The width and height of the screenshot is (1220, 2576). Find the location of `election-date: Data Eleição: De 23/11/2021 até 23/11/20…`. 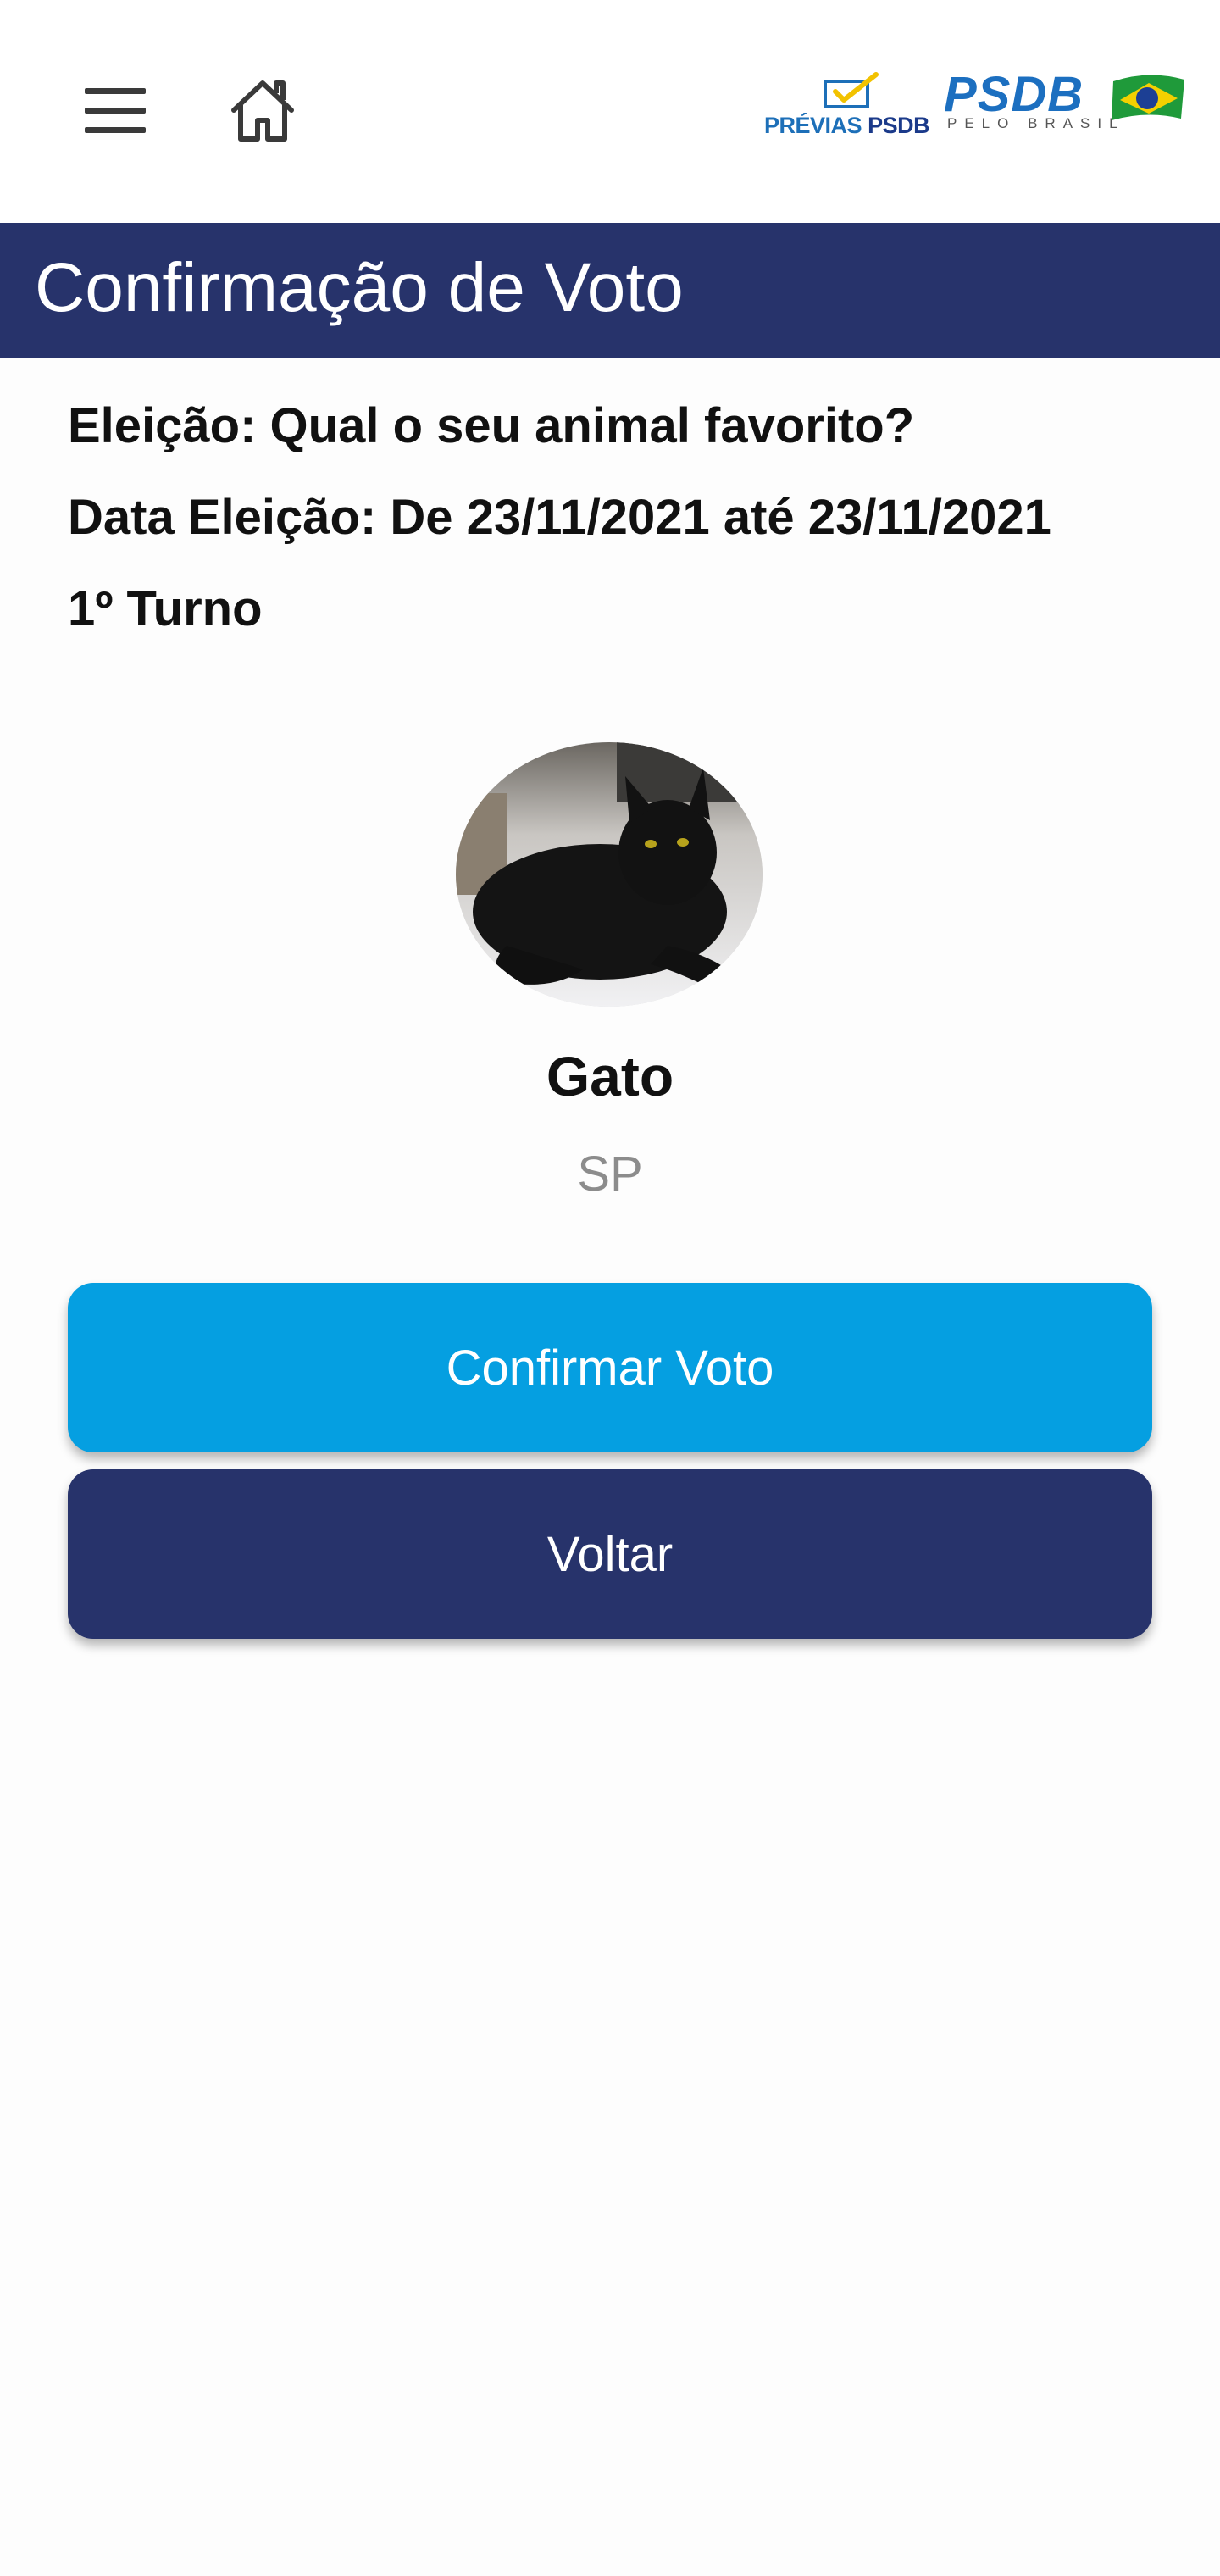

election-date: Data Eleição: De 23/11/2021 até 23/11/20… is located at coordinates (559, 517).